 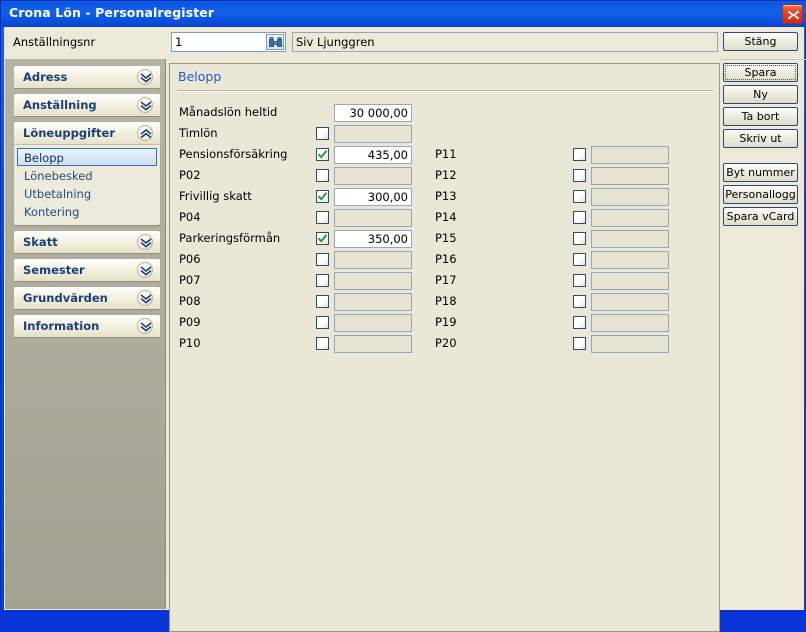 I want to click on amount-row-label: P11, so click(x=446, y=154).